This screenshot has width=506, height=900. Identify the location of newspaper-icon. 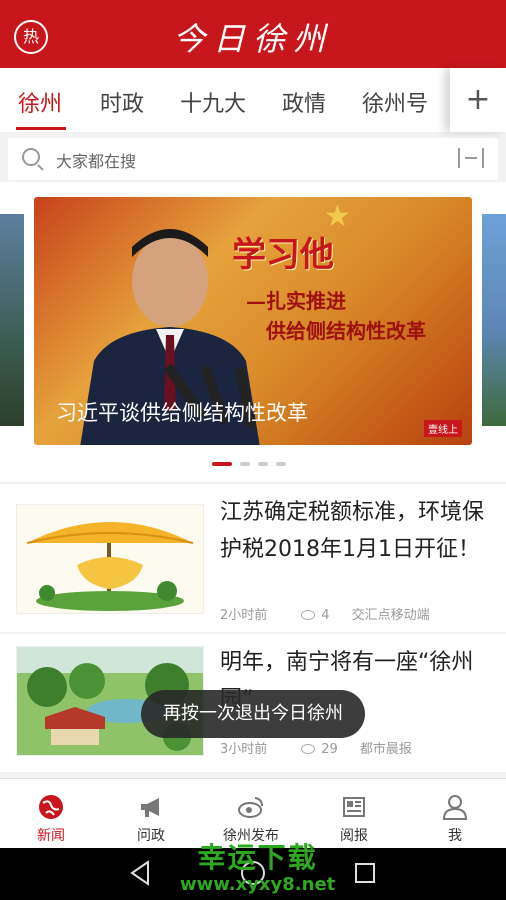
(354, 807).